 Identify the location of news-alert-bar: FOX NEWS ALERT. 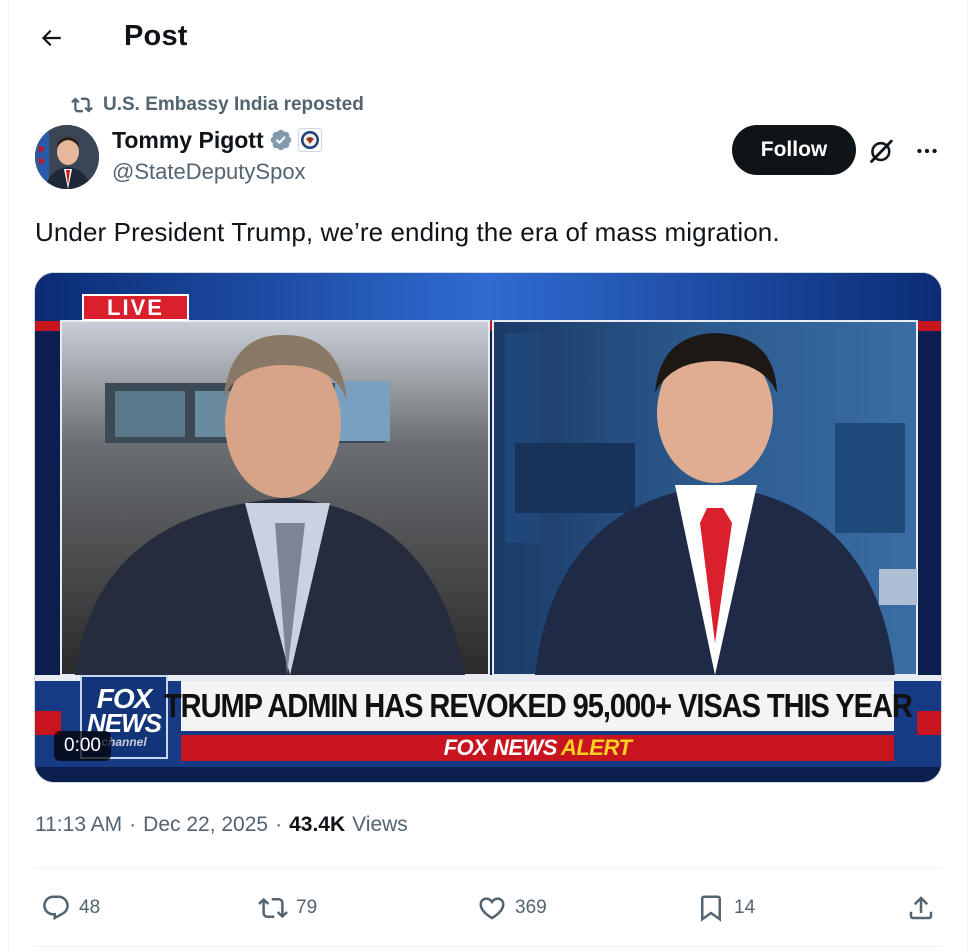
(537, 748).